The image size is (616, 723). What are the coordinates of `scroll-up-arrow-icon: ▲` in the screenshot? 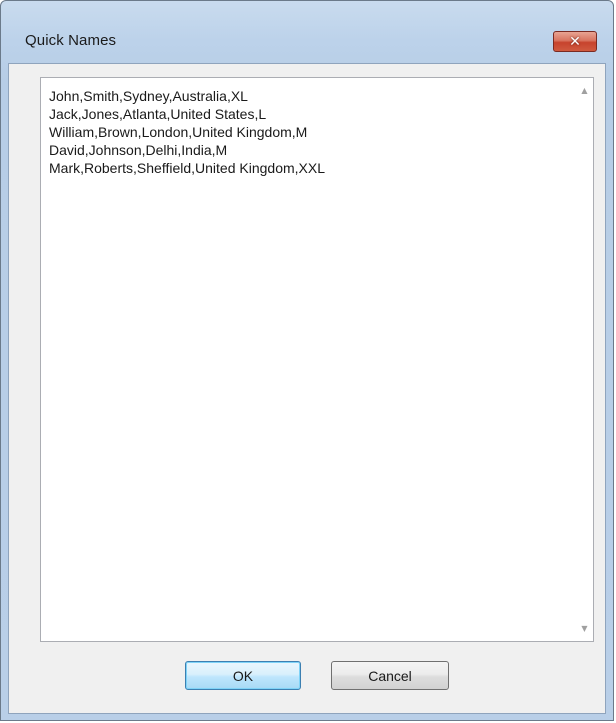 It's located at (584, 90).